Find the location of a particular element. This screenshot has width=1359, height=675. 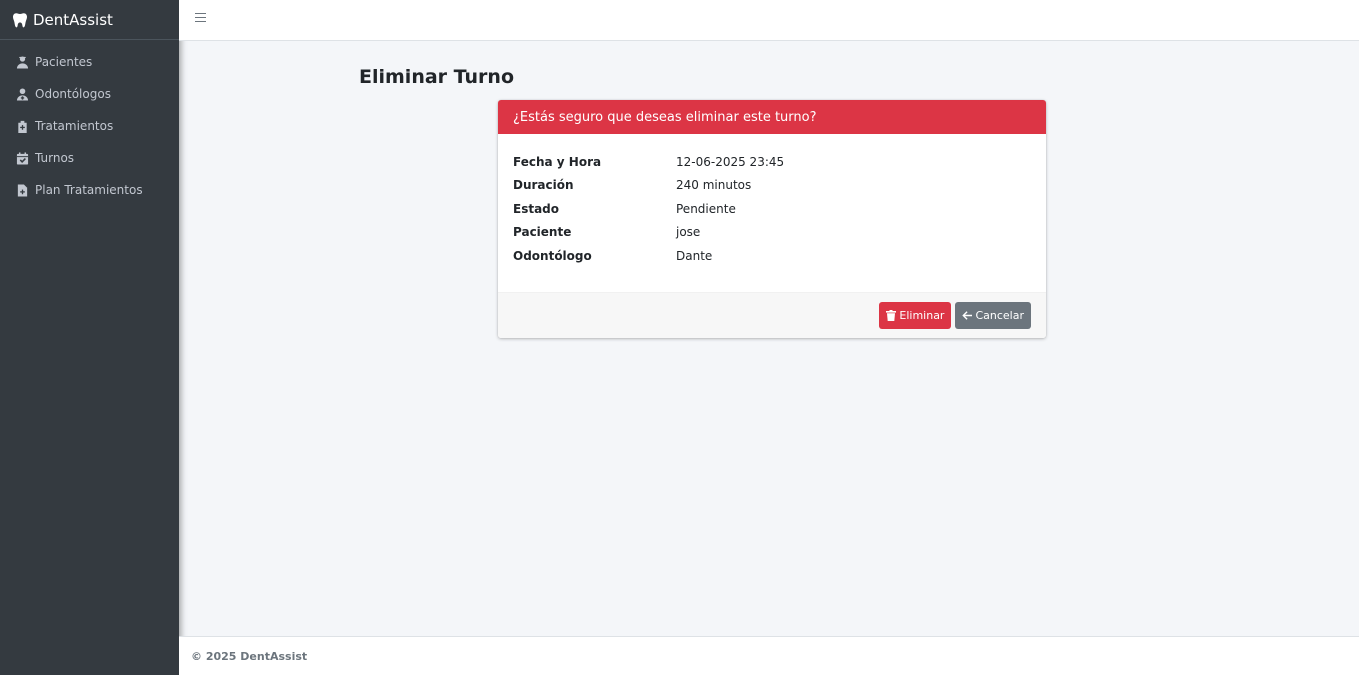

sidebar-item-label: Pacientes is located at coordinates (64, 62).